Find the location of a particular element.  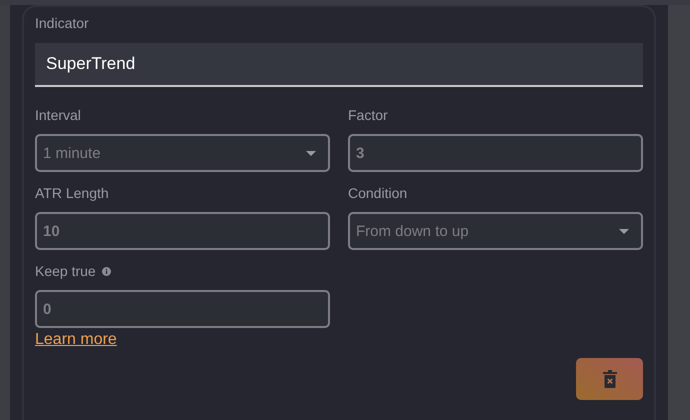

input-field: 0 is located at coordinates (182, 309).